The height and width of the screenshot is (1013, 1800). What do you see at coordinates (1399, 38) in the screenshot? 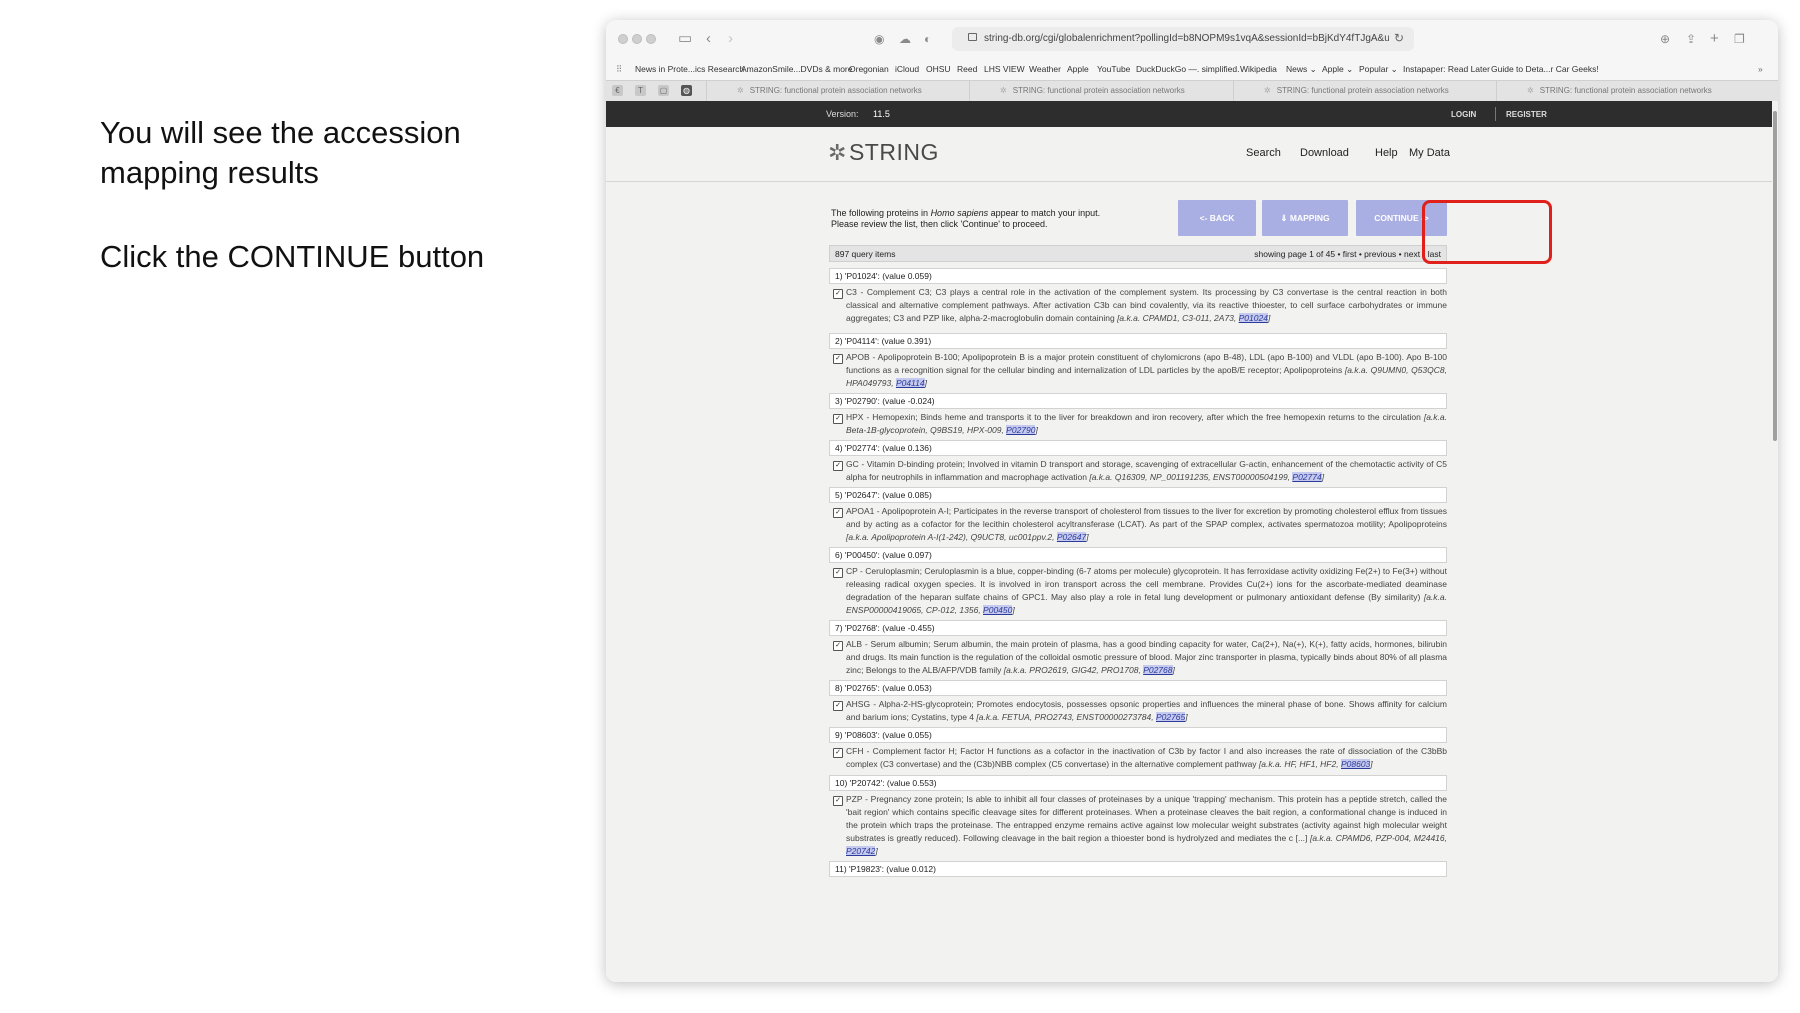
I see `reload-icon: ↻` at bounding box center [1399, 38].